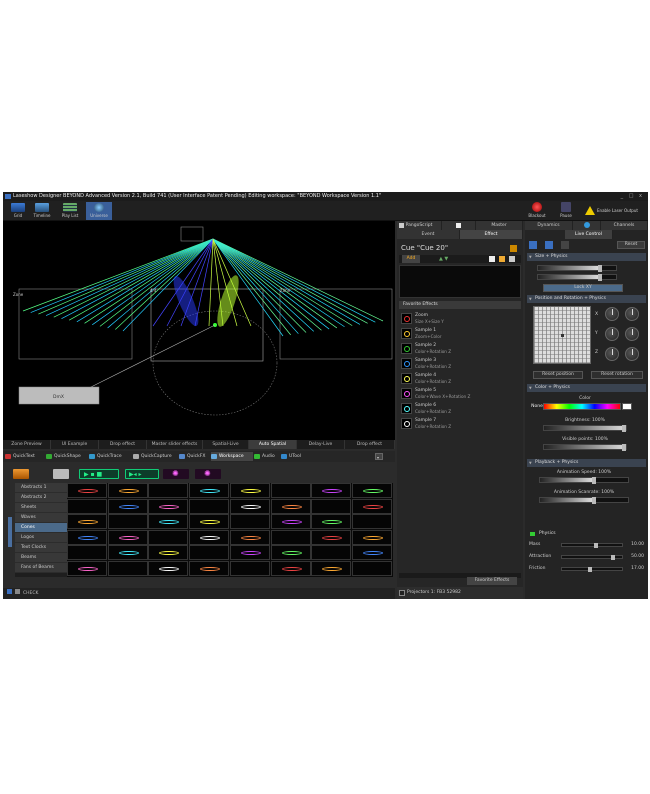 The height and width of the screenshot is (794, 650). What do you see at coordinates (586, 534) in the screenshot?
I see `physics-header: Physics` at bounding box center [586, 534].